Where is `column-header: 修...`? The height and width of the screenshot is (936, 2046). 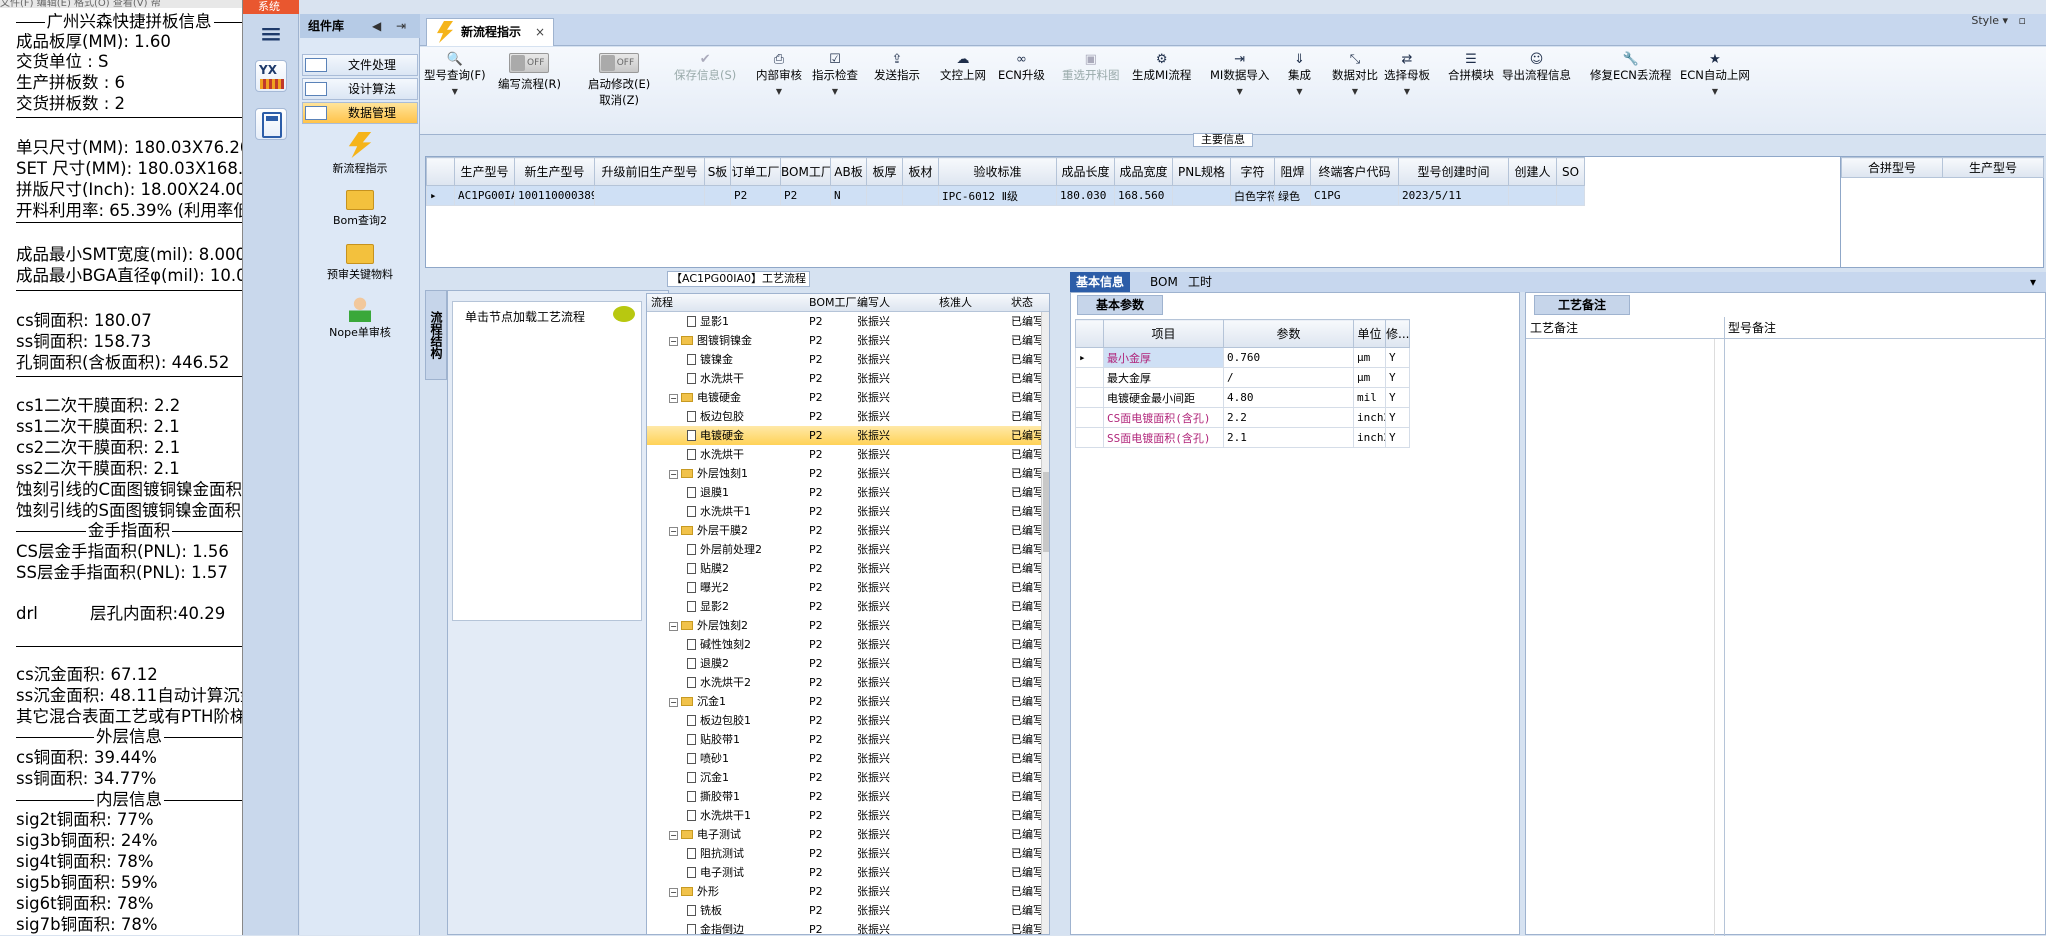
column-header: 修... is located at coordinates (1397, 333).